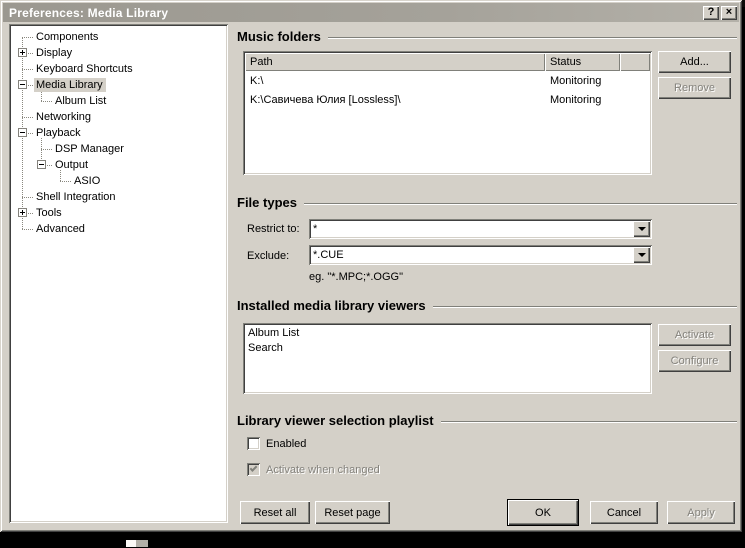  Describe the element at coordinates (118, 197) in the screenshot. I see `tree-item-shell-integration: Shell Integration` at that location.